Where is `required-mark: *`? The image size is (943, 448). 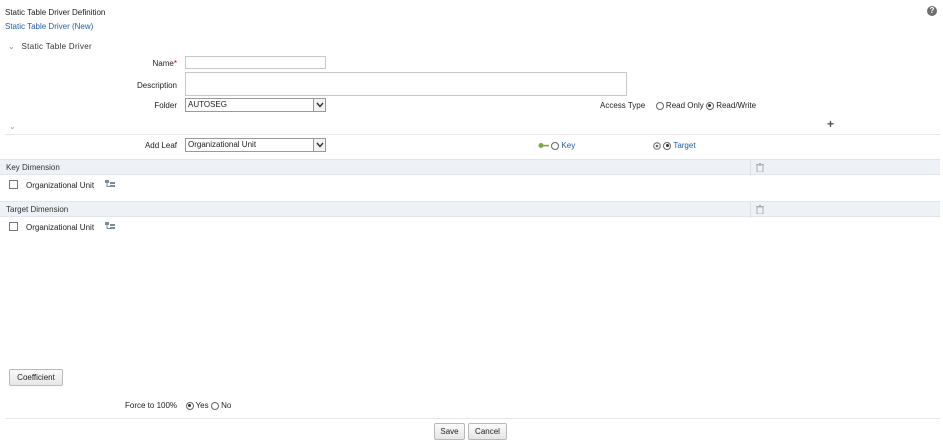 required-mark: * is located at coordinates (175, 63).